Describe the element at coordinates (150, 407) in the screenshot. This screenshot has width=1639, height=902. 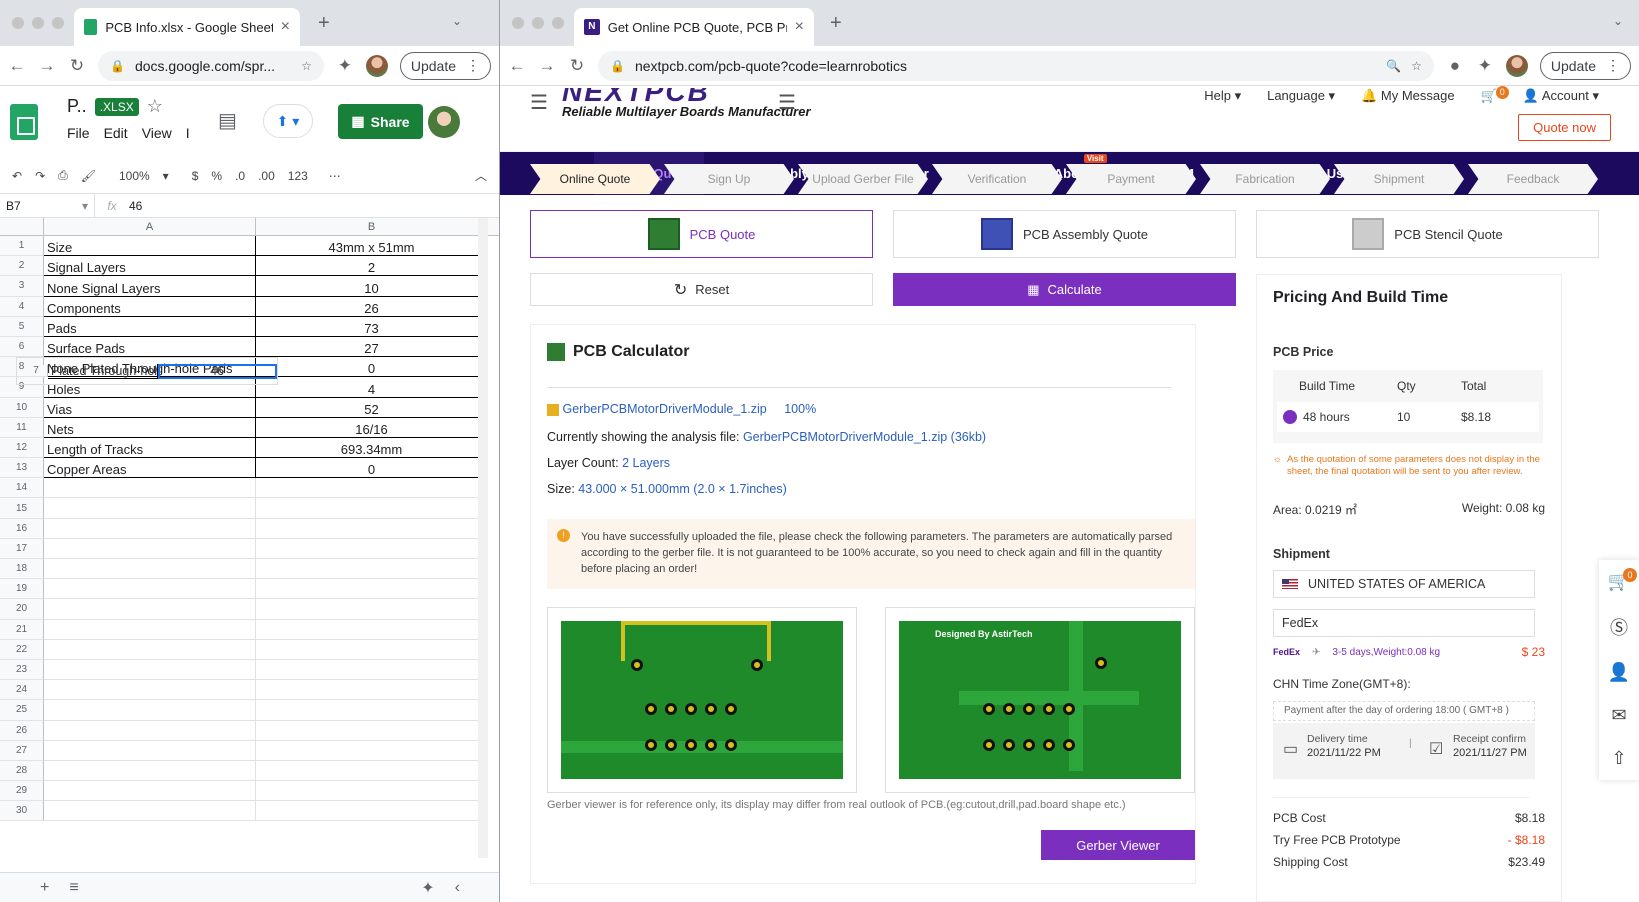
I see `cell-a: Vias` at that location.